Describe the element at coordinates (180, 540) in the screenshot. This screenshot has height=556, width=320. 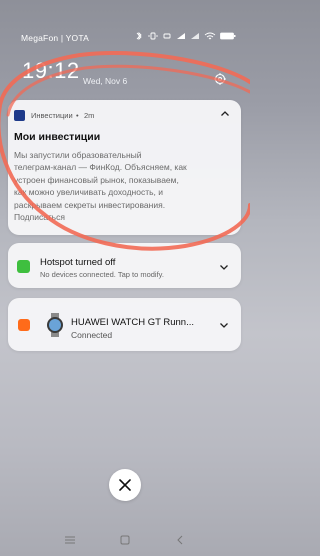
I see `back-icon` at that location.